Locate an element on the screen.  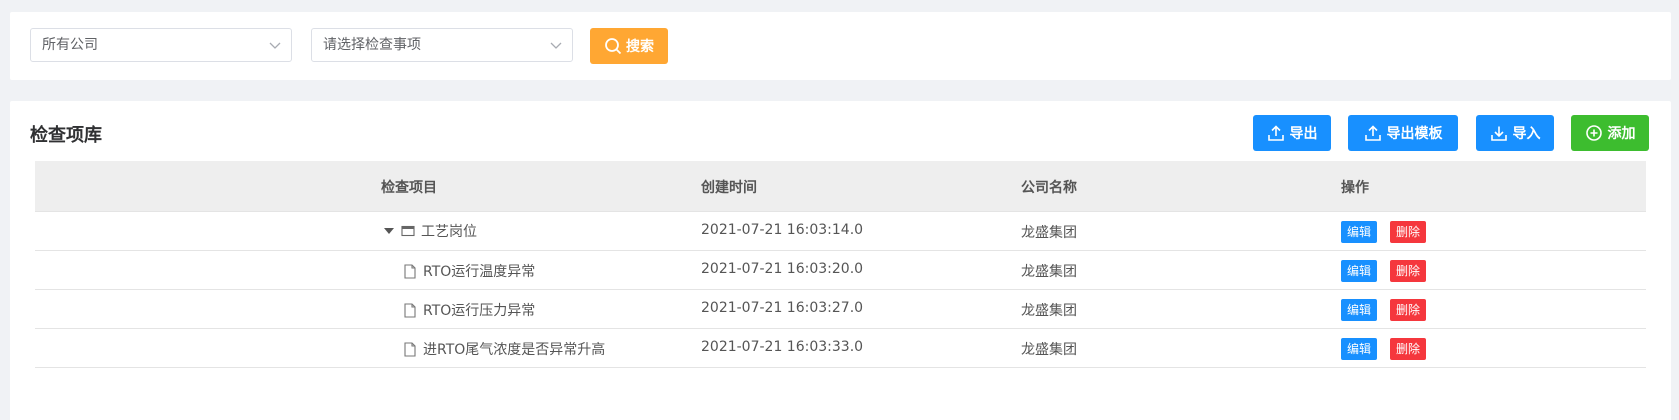
row-item-name: 进RTO尾气浓度是否异常升高 is located at coordinates (514, 350).